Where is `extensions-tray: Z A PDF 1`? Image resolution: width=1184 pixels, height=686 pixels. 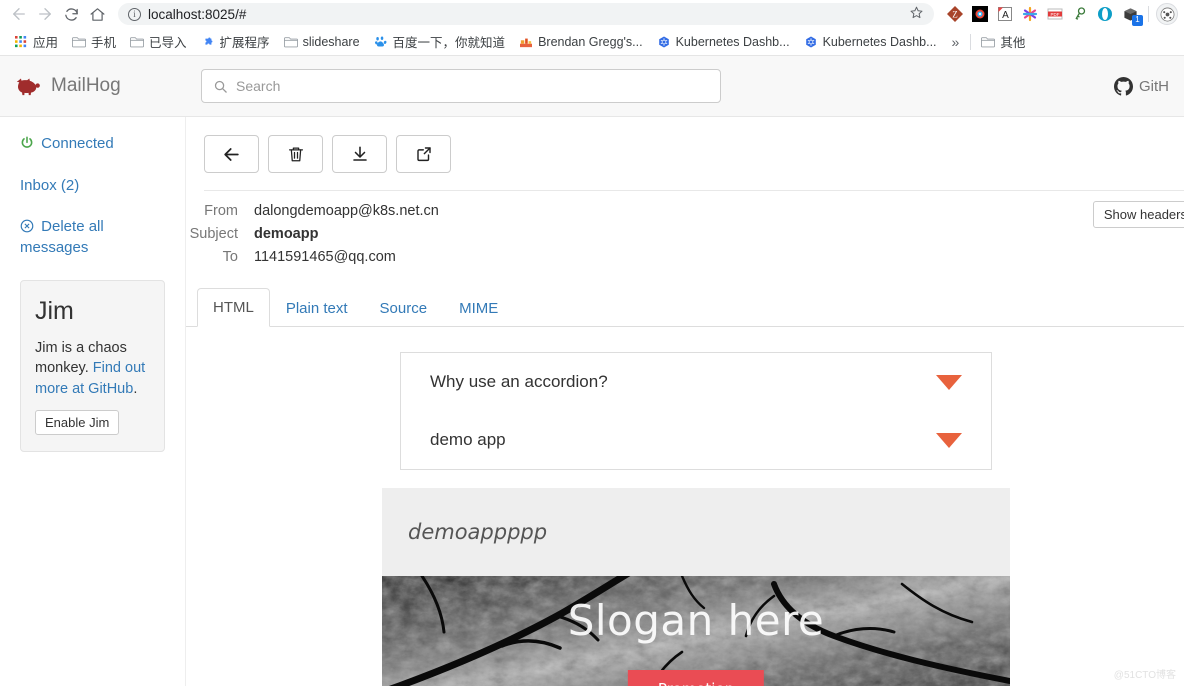
extensions-tray: Z A PDF 1 is located at coordinates (1059, 14).